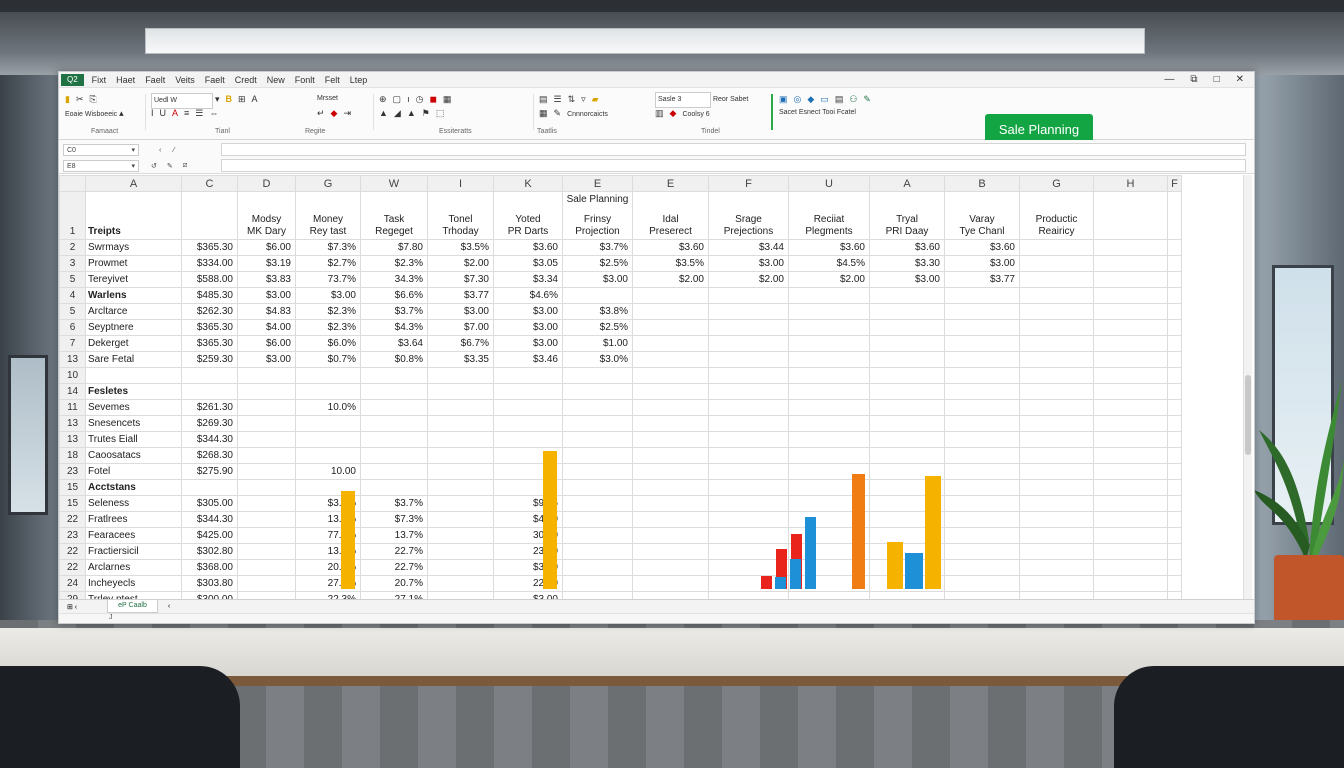 This screenshot has height=768, width=1344. What do you see at coordinates (133, 471) in the screenshot?
I see `row-label-cell: Fotel` at bounding box center [133, 471].